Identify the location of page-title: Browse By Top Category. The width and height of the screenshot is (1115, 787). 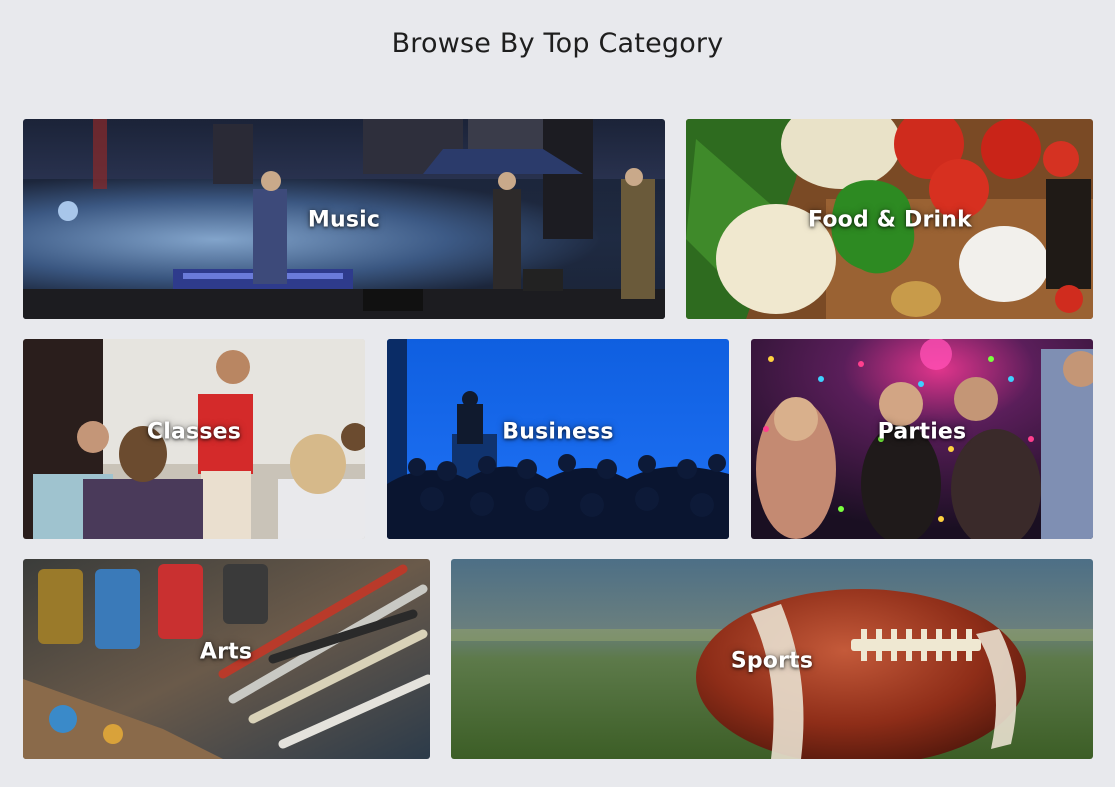
(557, 43).